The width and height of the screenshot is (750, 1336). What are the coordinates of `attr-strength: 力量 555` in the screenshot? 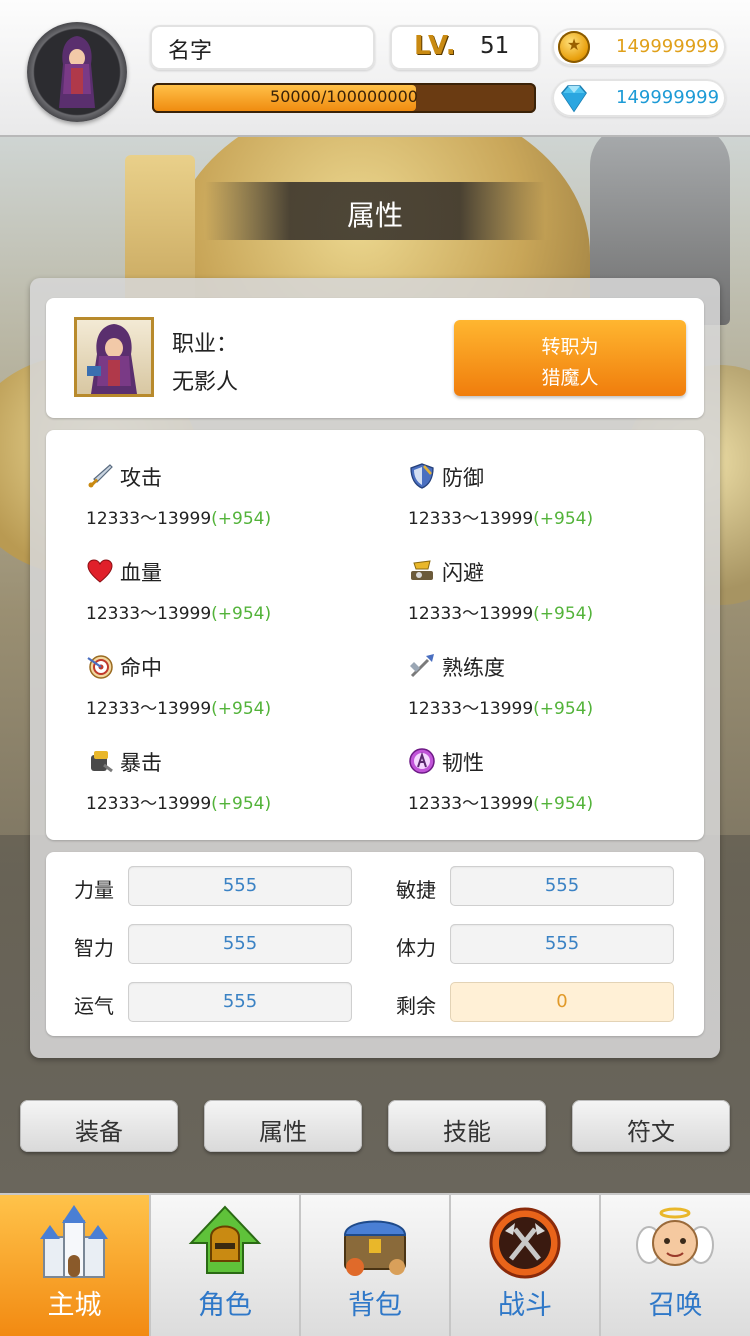 It's located at (224, 886).